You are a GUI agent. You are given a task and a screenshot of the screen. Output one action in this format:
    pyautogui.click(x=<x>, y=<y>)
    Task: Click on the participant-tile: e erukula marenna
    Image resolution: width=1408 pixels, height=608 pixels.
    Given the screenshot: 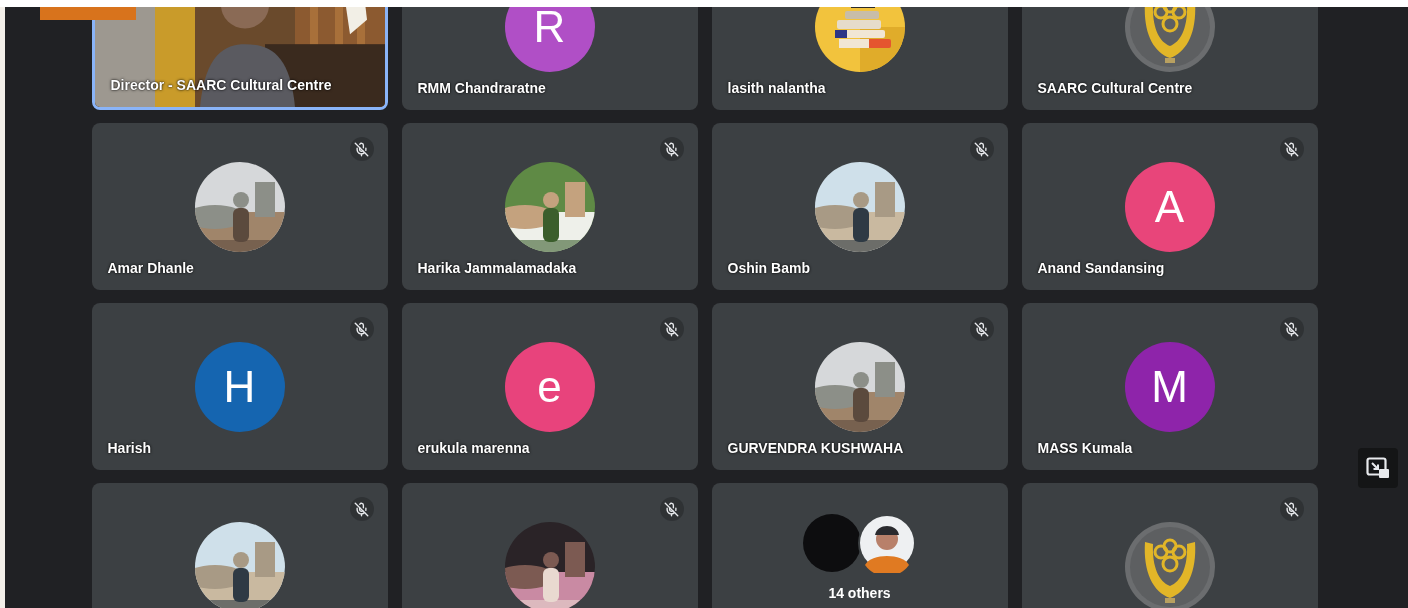 What is the action you would take?
    pyautogui.click(x=549, y=386)
    